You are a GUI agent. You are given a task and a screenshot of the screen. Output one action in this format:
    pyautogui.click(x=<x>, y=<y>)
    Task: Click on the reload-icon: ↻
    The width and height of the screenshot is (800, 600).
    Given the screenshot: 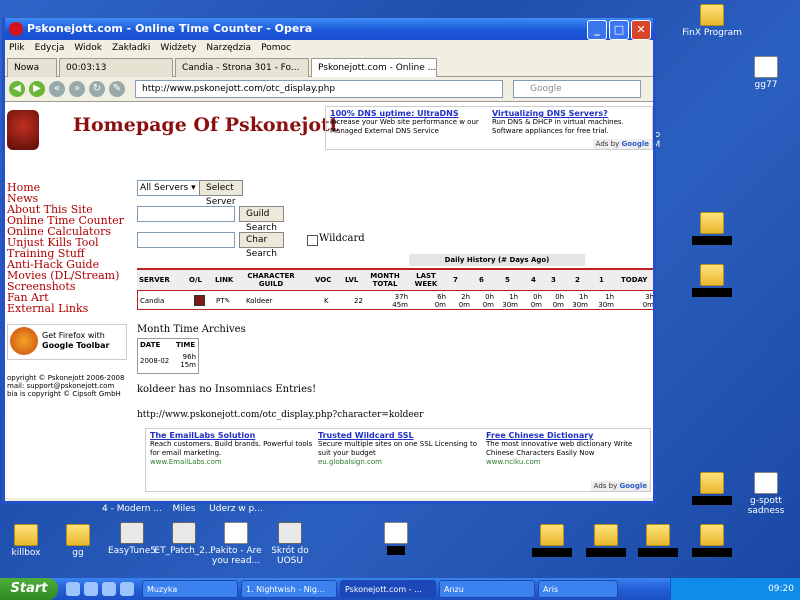 What is the action you would take?
    pyautogui.click(x=97, y=89)
    